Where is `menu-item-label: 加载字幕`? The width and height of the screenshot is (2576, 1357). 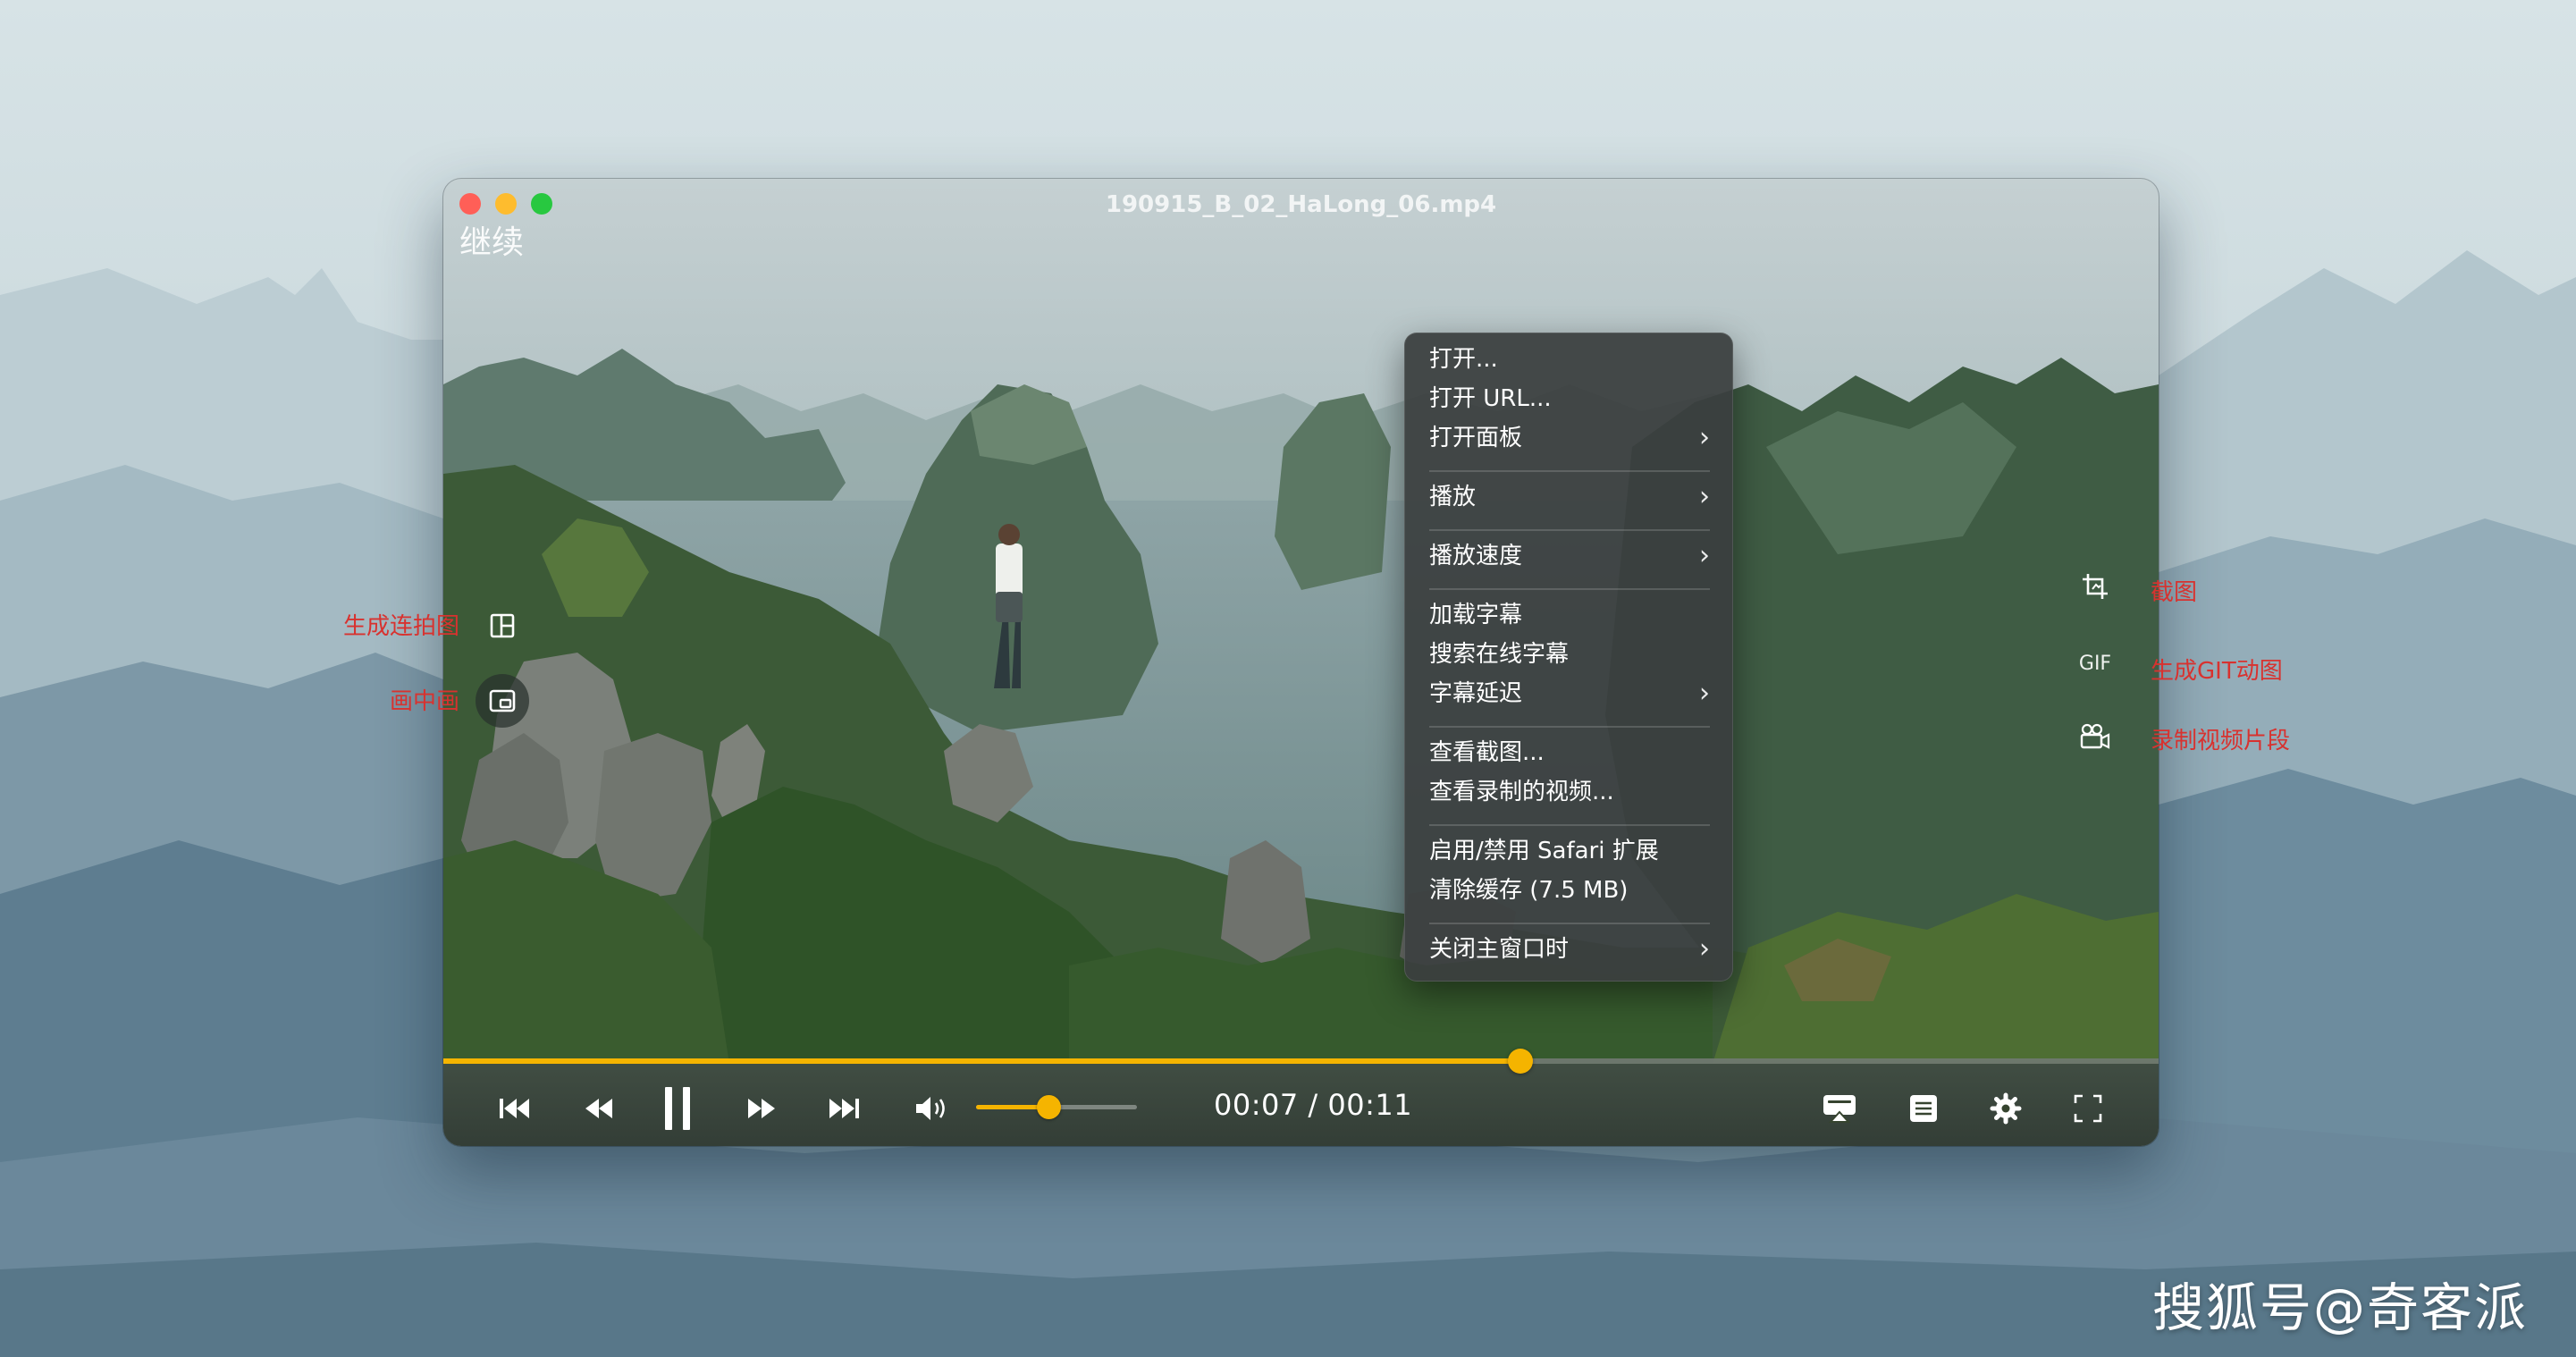
menu-item-label: 加载字幕 is located at coordinates (1476, 615).